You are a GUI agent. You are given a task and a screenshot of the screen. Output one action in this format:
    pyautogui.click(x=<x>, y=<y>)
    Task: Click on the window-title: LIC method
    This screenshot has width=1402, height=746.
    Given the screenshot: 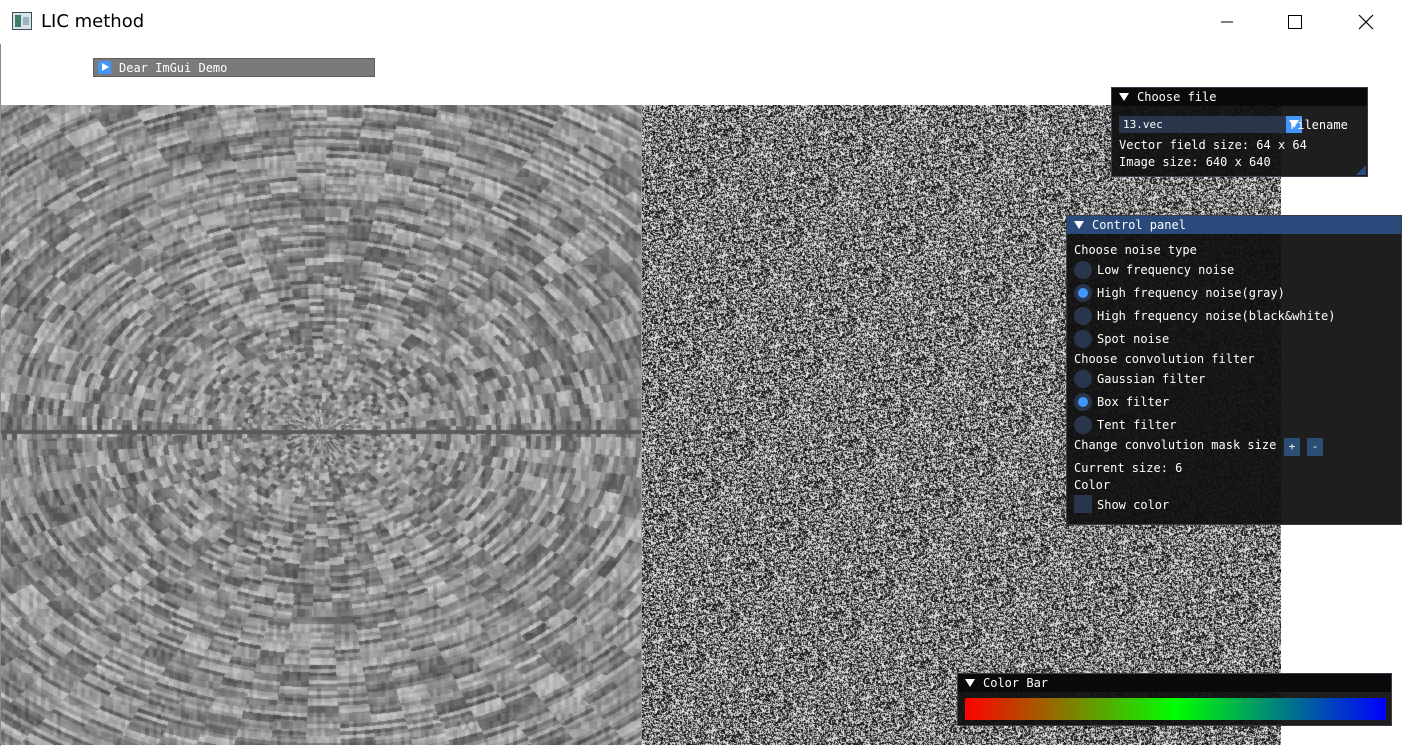 What is the action you would take?
    pyautogui.click(x=93, y=21)
    